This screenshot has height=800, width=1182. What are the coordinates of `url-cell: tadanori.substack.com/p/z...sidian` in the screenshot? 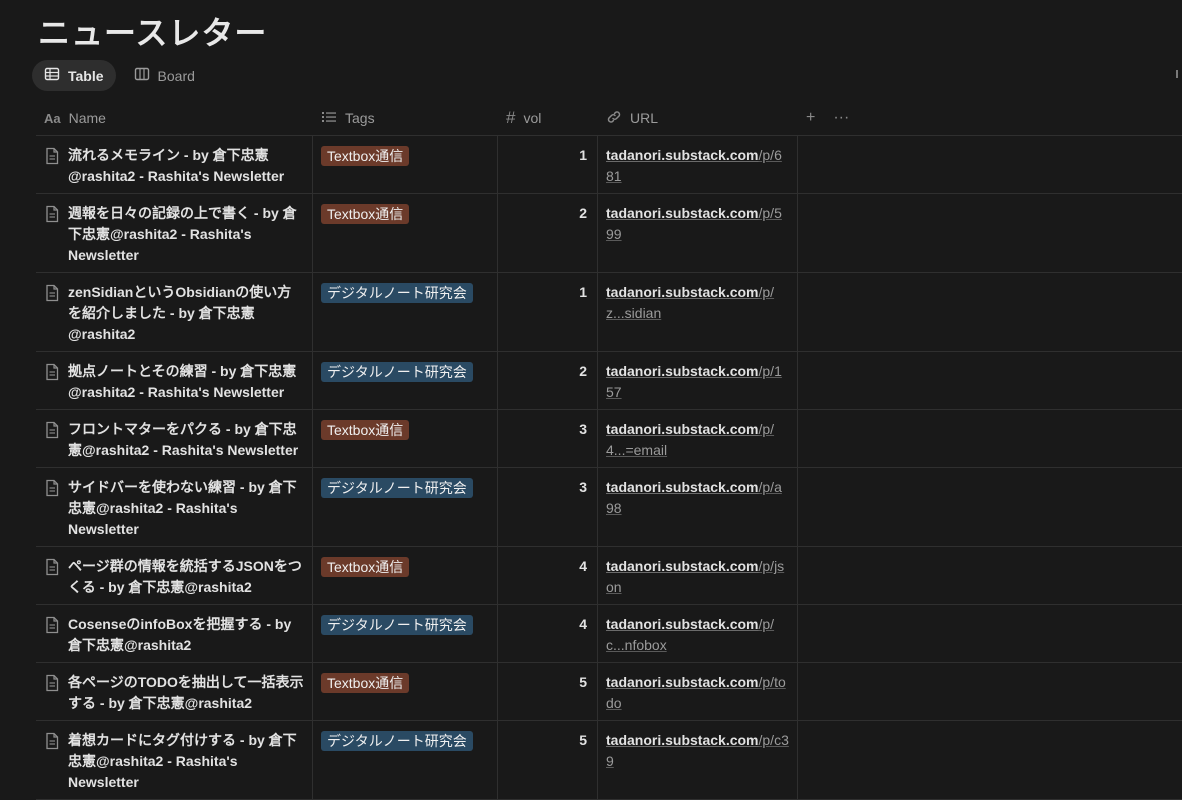 It's located at (697, 312).